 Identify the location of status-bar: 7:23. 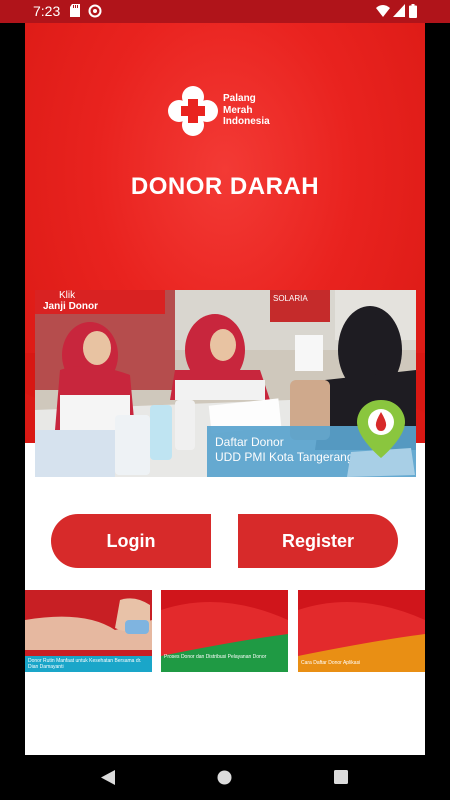
(225, 11).